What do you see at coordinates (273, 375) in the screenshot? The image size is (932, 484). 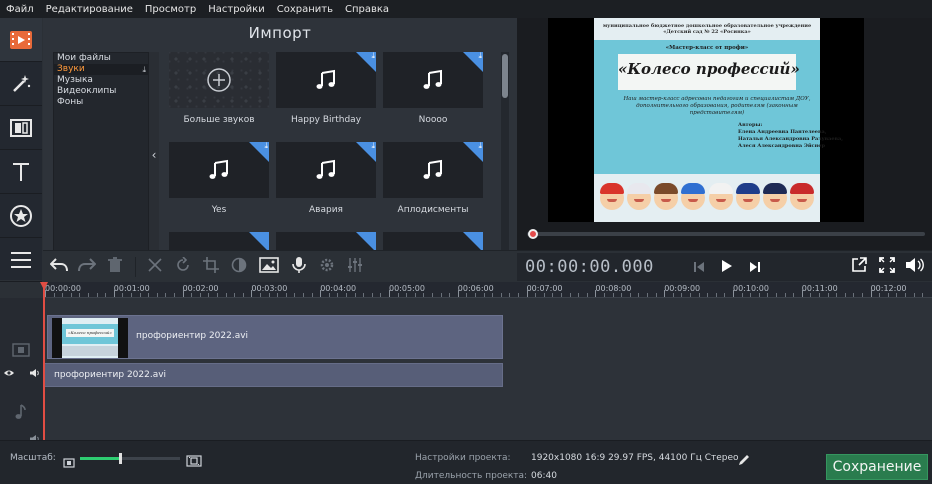 I see `audio-clip: профориентир 2022.avi` at bounding box center [273, 375].